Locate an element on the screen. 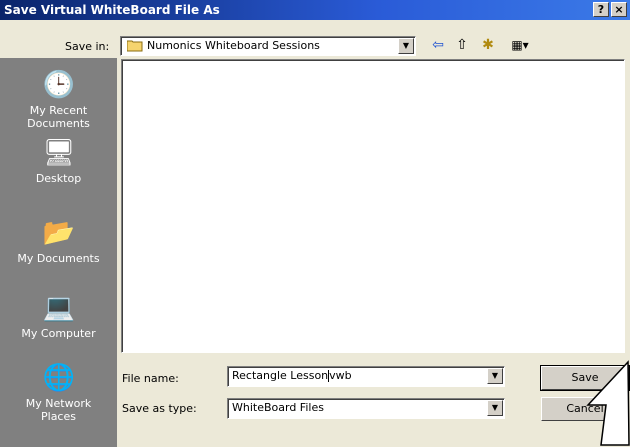 The height and width of the screenshot is (447, 630). save-in-dropdown: Numonics Whiteboard Sessions ▼ is located at coordinates (268, 46).